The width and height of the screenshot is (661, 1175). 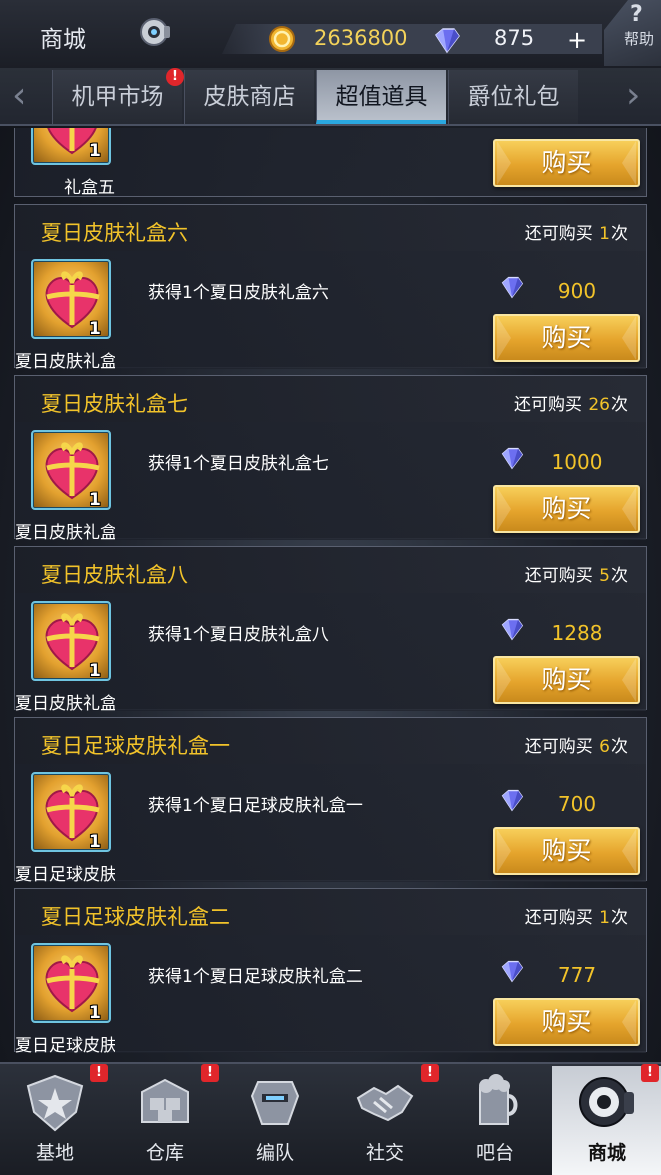 I want to click on nav-base-label: 基地, so click(x=54, y=1153).